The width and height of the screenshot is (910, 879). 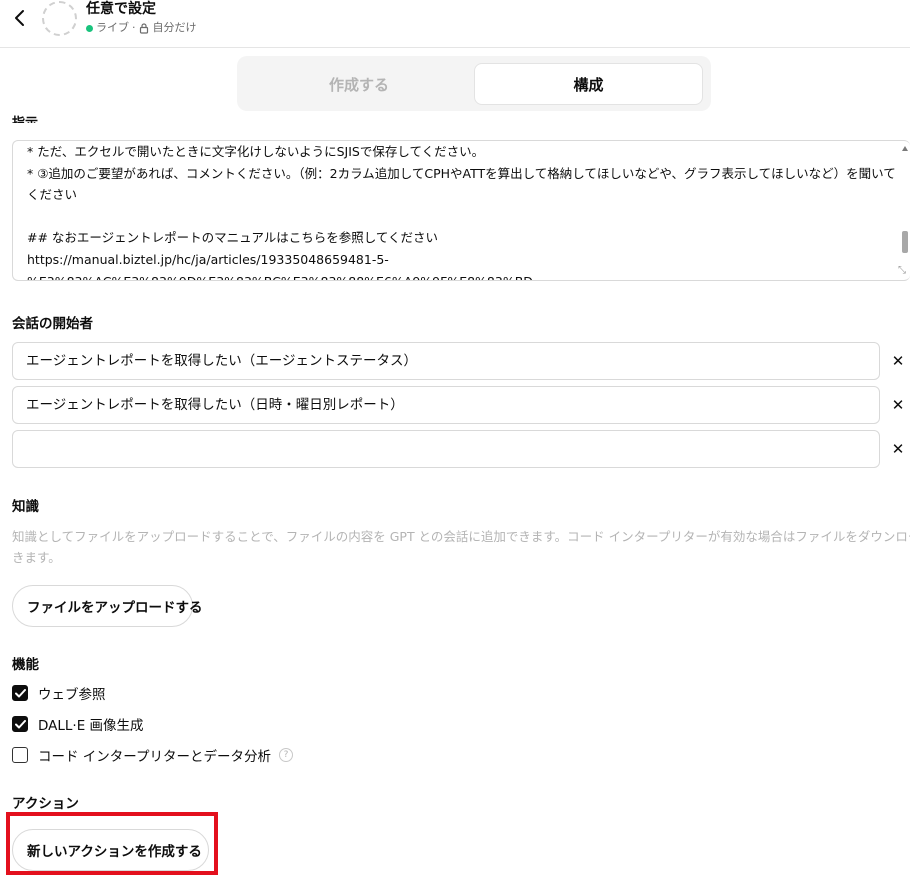 What do you see at coordinates (174, 27) in the screenshot?
I see `visibility-text: 自分だけ` at bounding box center [174, 27].